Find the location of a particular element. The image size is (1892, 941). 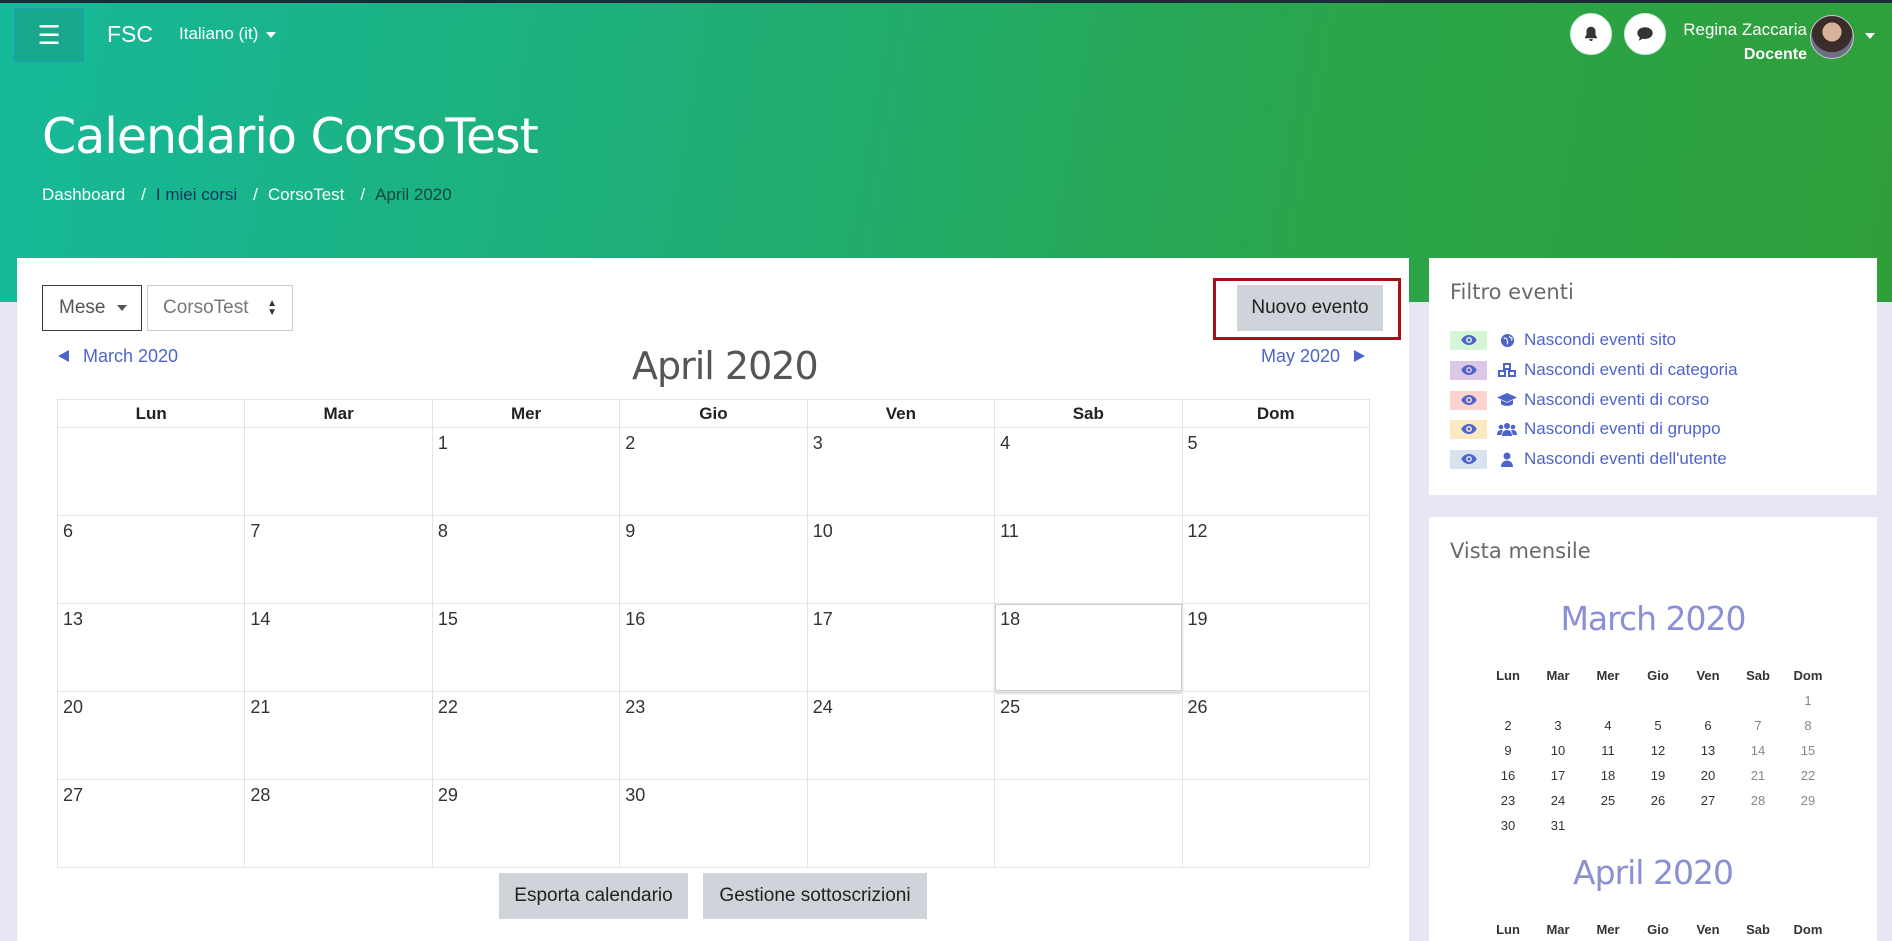

breadcrumb-my-courses: I miei corsi is located at coordinates (196, 194).